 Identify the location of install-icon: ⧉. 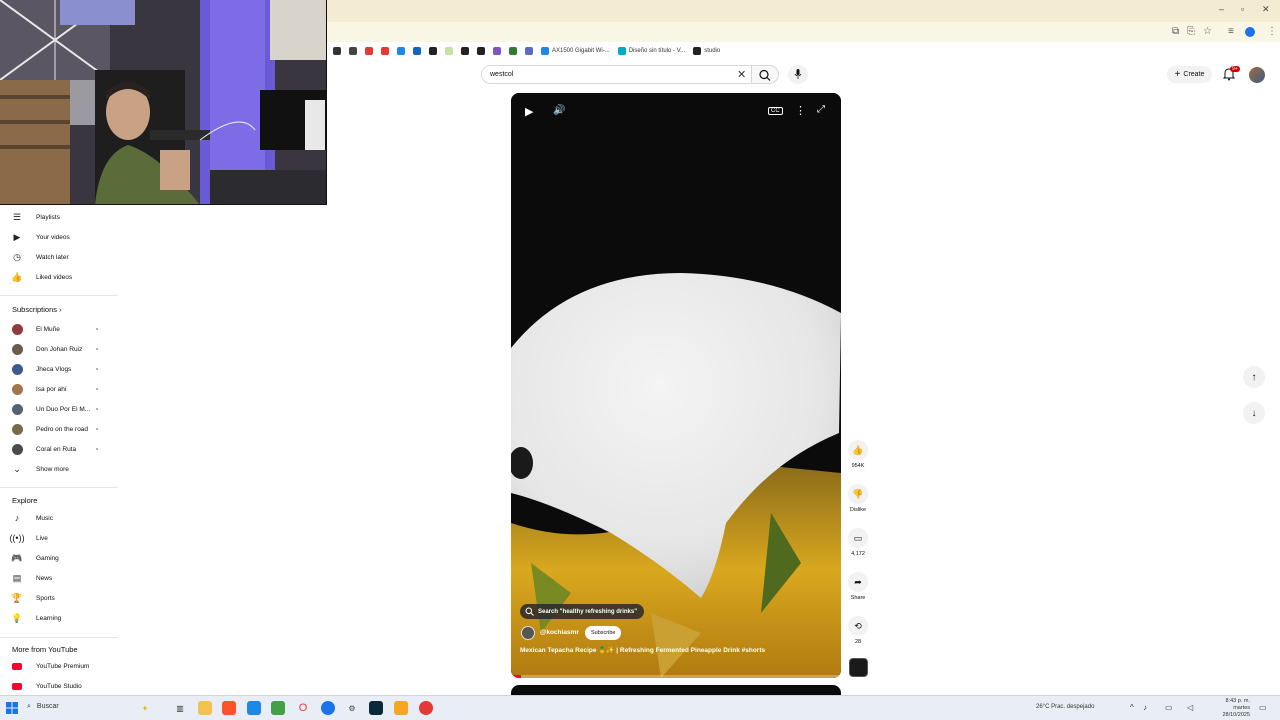
(1175, 31).